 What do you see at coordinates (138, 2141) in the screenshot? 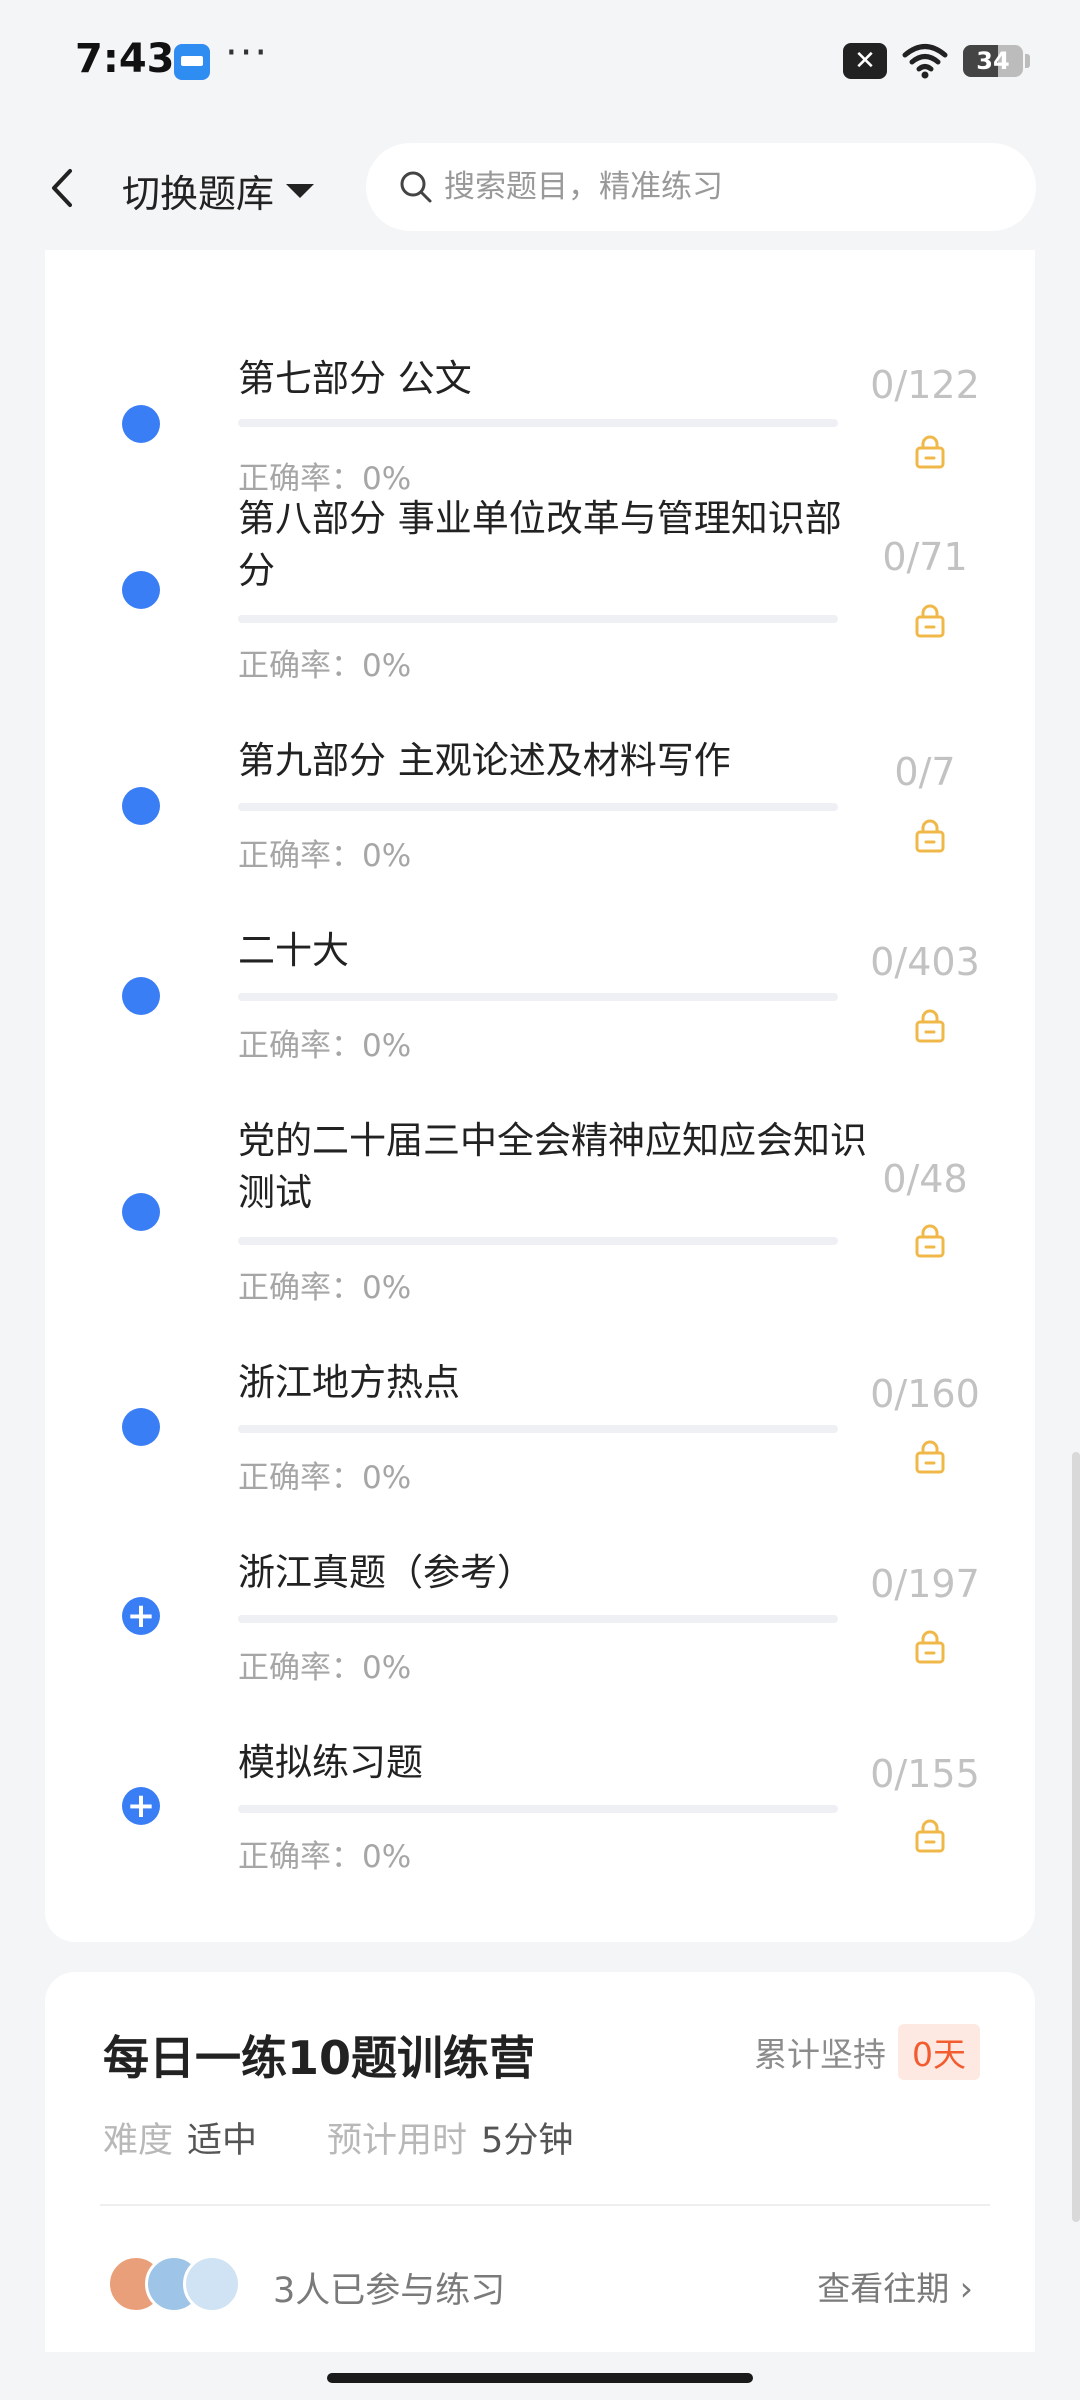
I see `difficulty-label: 难度` at bounding box center [138, 2141].